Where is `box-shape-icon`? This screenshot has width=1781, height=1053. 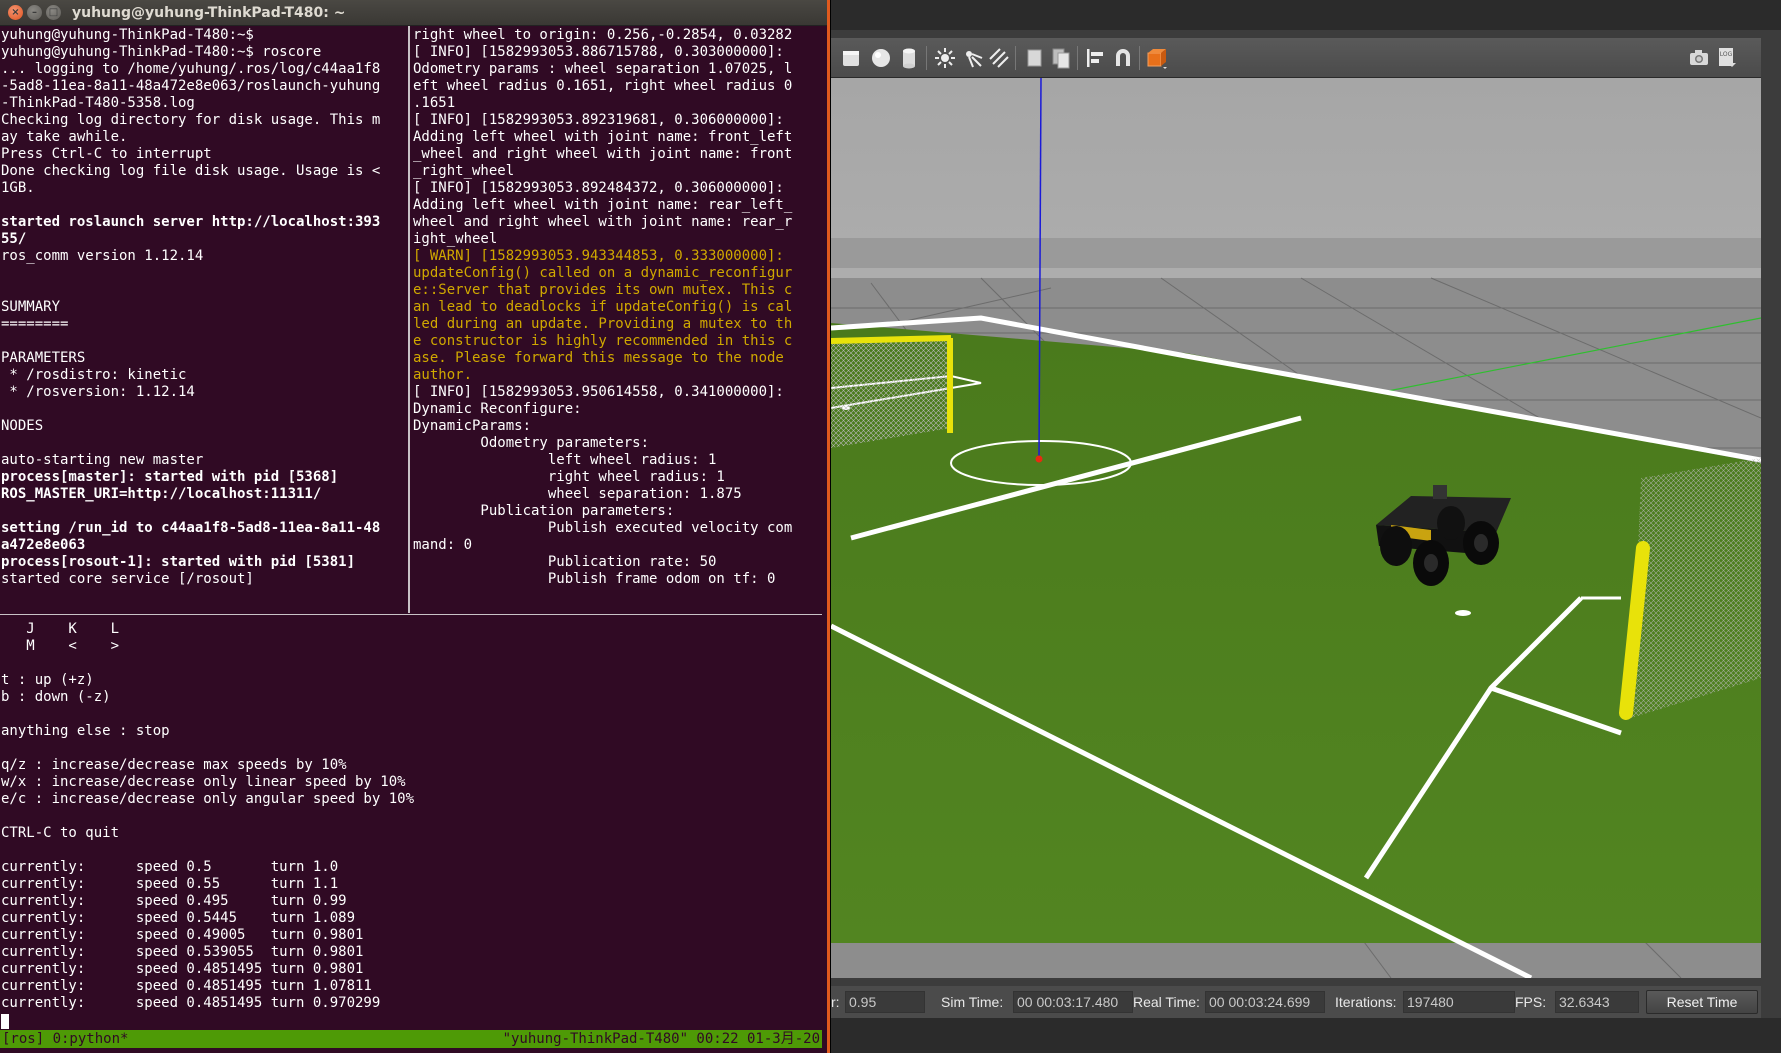 box-shape-icon is located at coordinates (851, 58).